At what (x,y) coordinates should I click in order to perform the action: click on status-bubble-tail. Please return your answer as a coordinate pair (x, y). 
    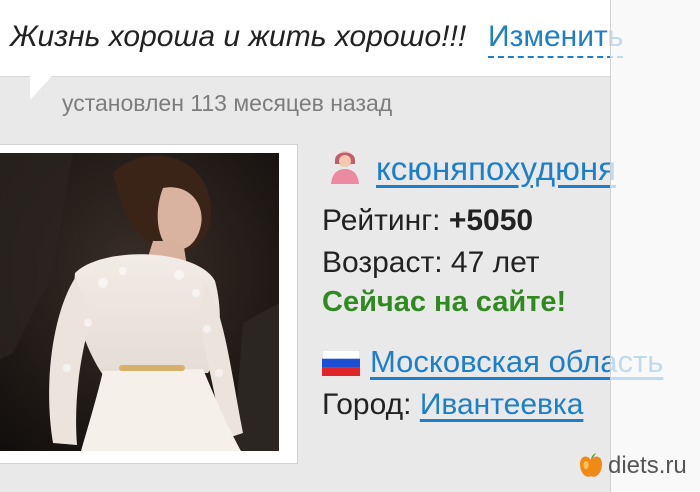
    Looking at the image, I should click on (41, 88).